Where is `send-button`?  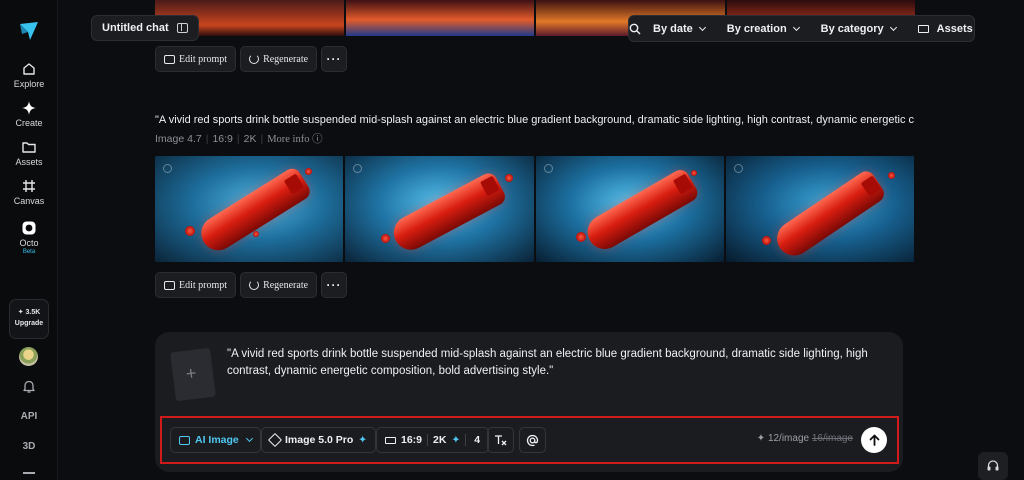
send-button is located at coordinates (874, 440).